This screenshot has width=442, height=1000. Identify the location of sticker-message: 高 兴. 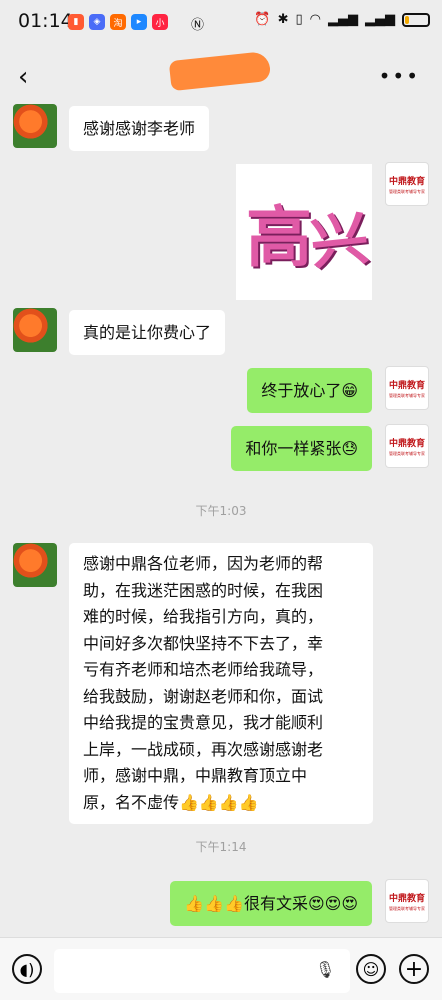
(304, 232).